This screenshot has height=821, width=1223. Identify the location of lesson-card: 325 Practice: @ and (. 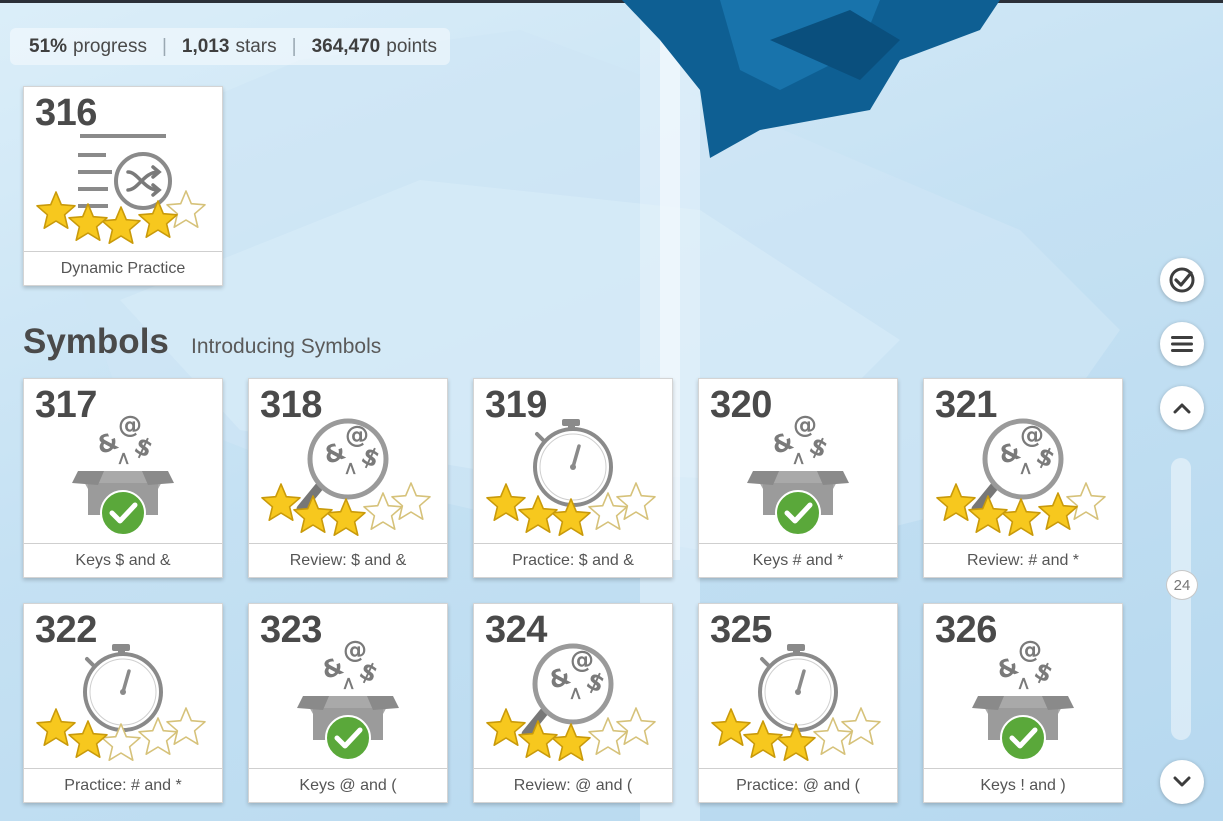
(798, 703).